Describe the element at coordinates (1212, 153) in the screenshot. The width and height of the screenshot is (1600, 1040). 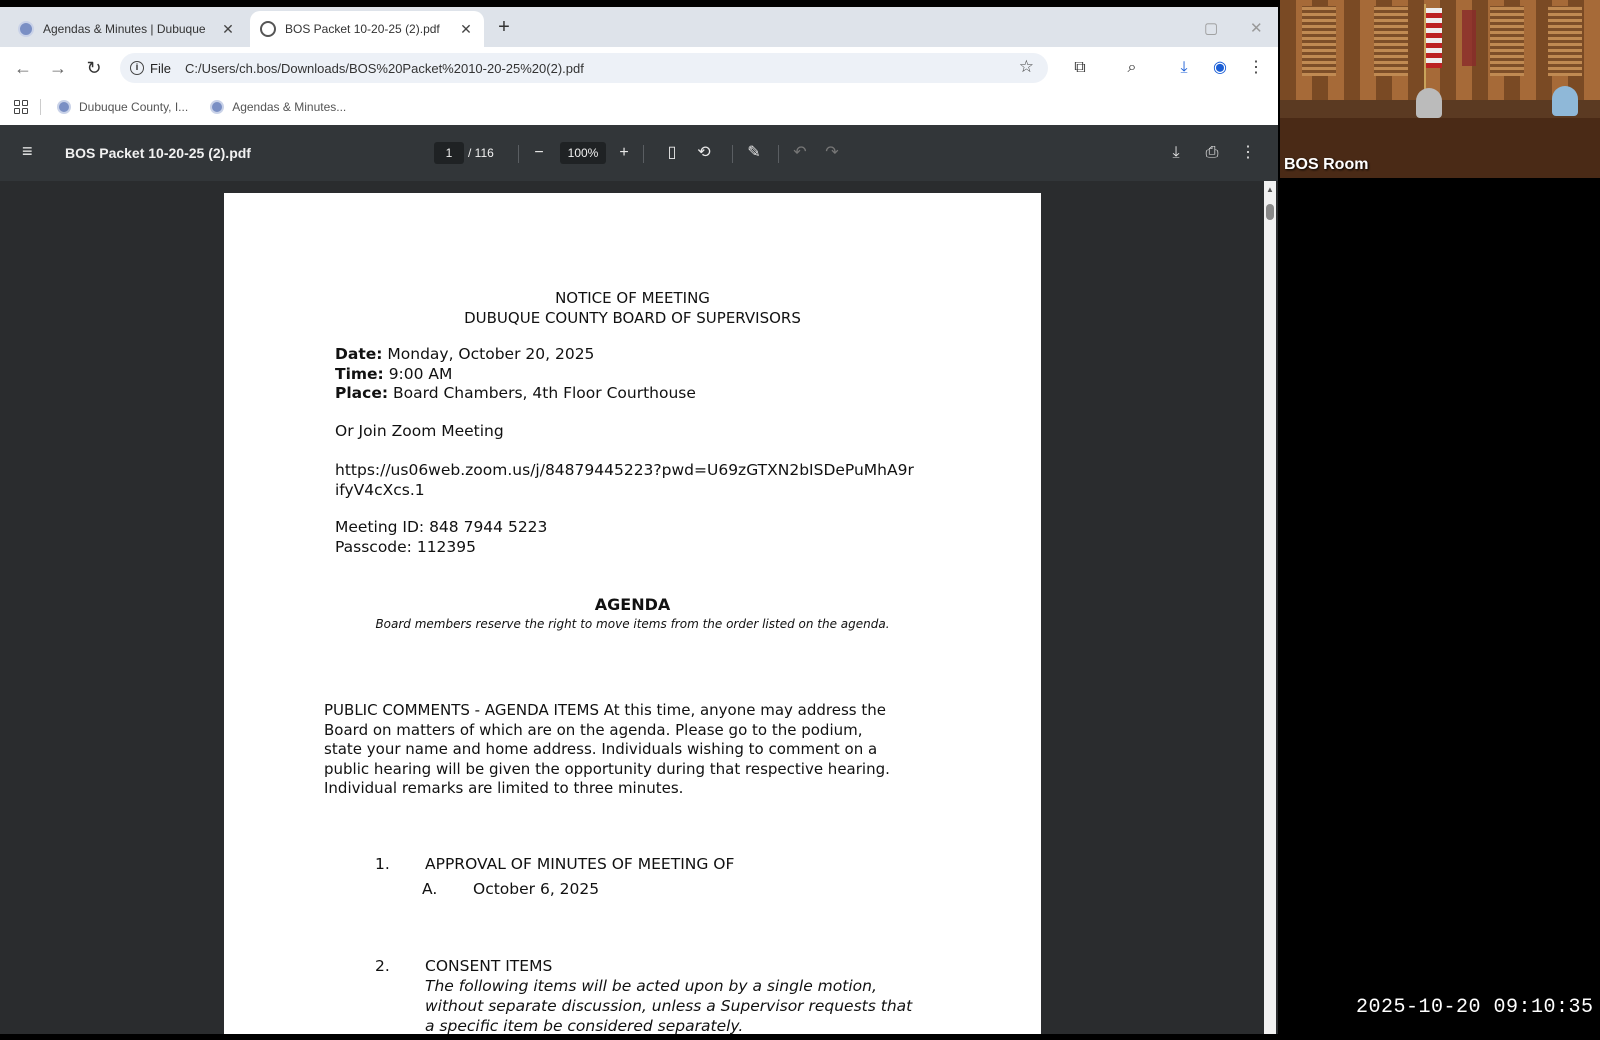
I see `print-icon: ⎙` at that location.